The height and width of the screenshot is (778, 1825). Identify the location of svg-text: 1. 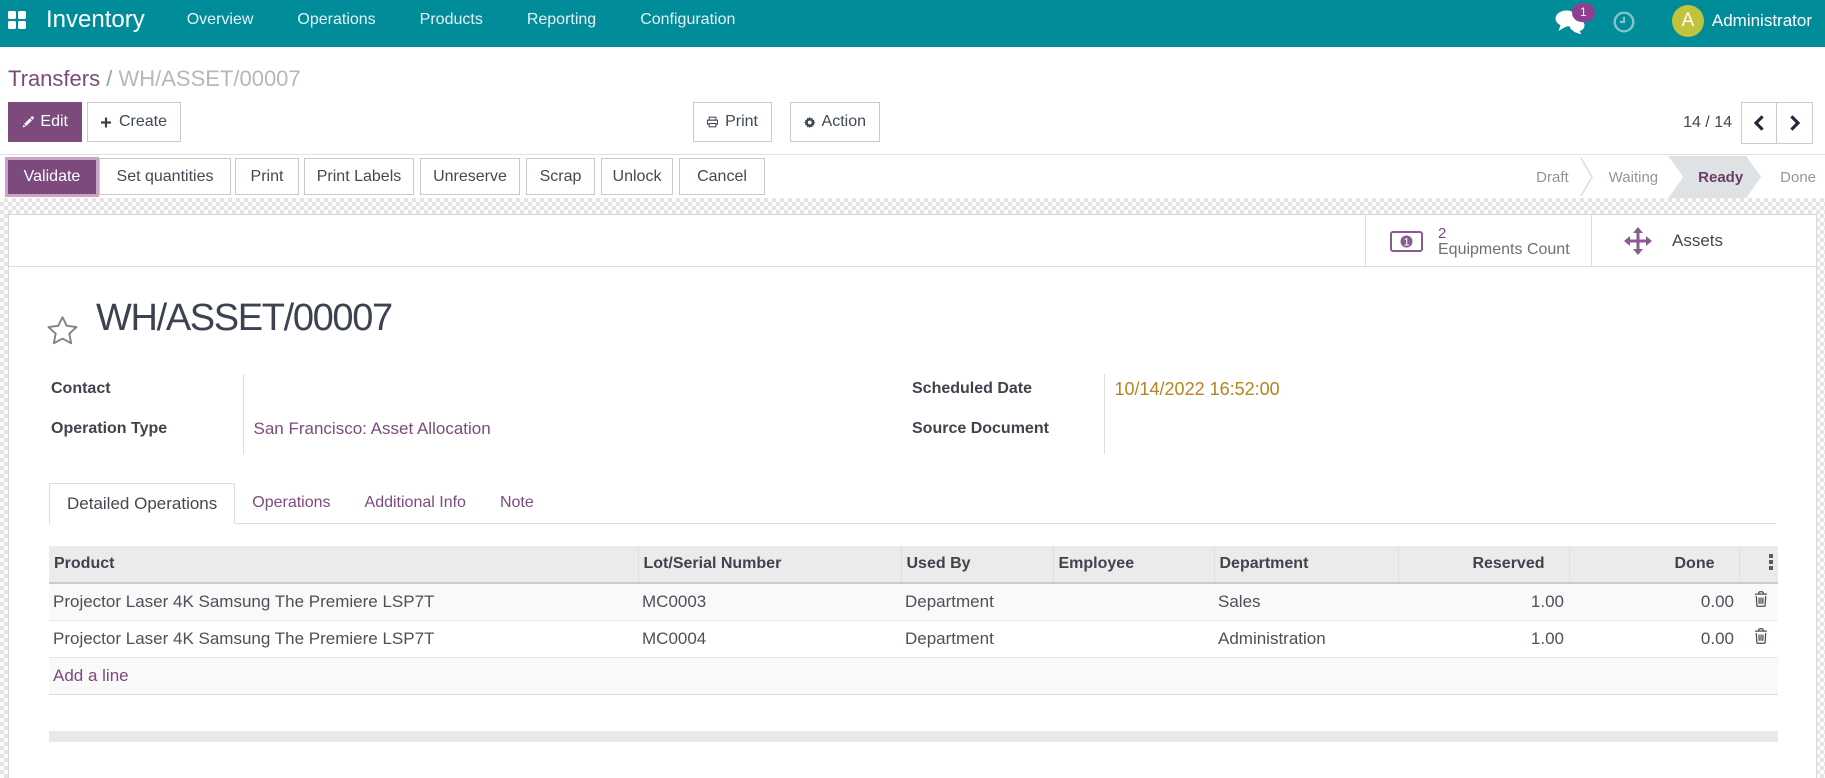
(1406, 242).